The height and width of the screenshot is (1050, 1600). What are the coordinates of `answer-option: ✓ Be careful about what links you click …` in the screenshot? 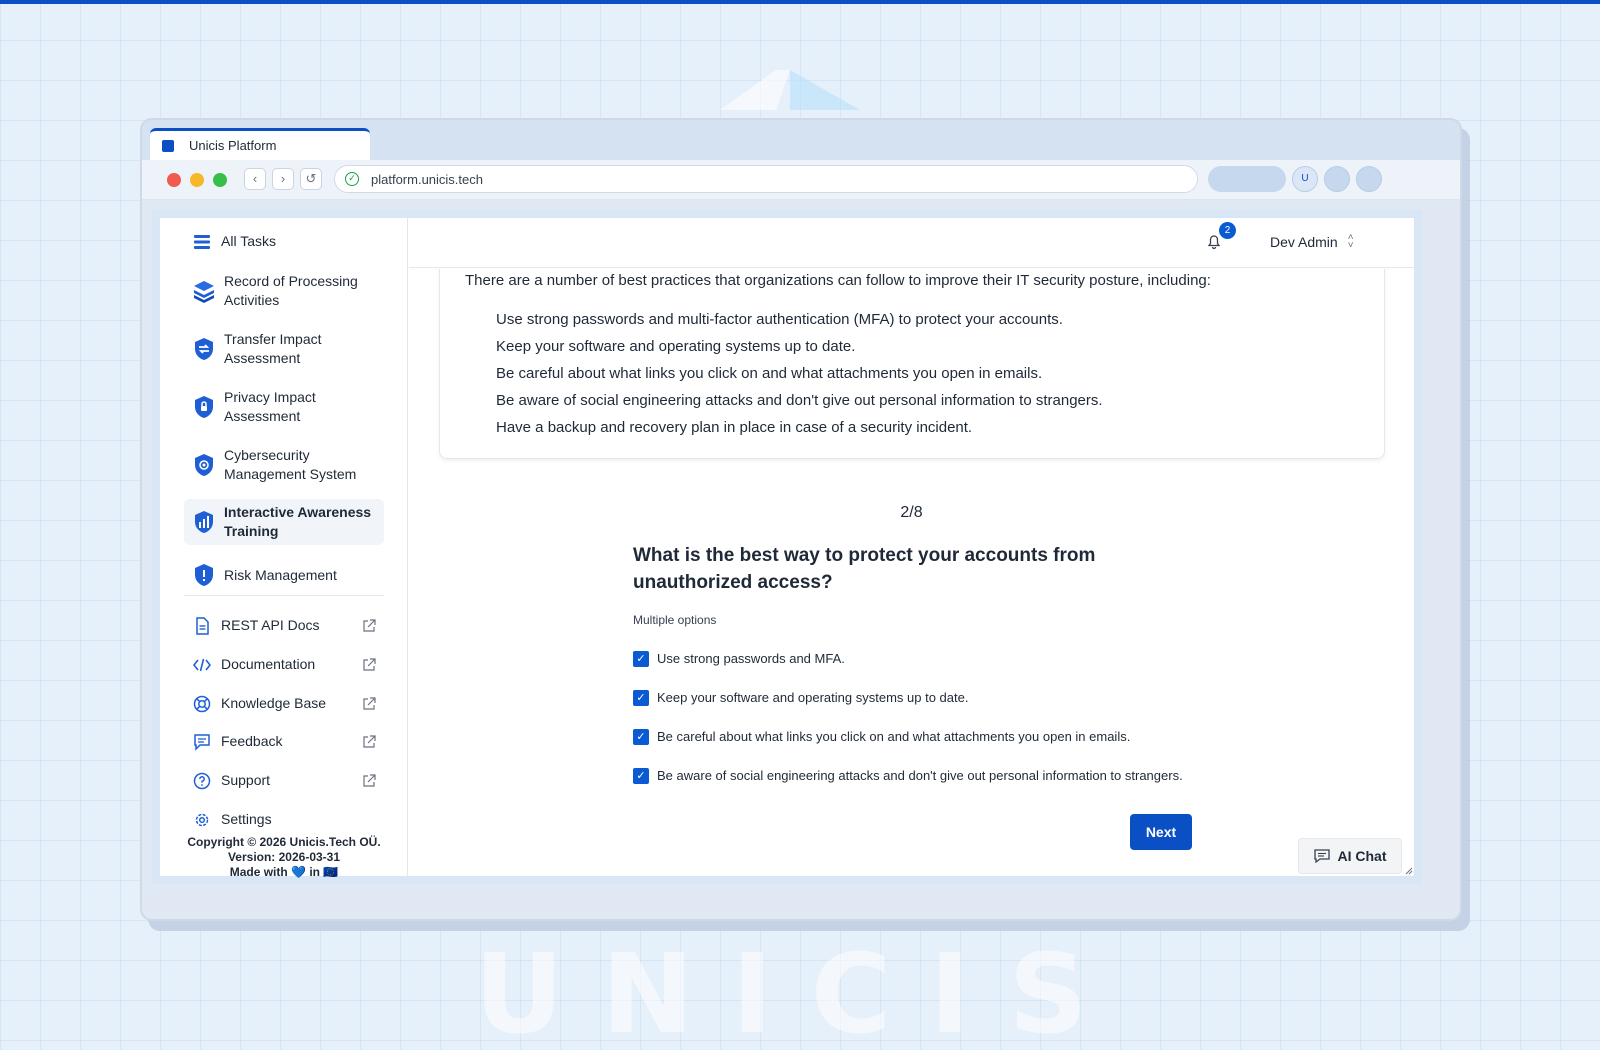 It's located at (923, 736).